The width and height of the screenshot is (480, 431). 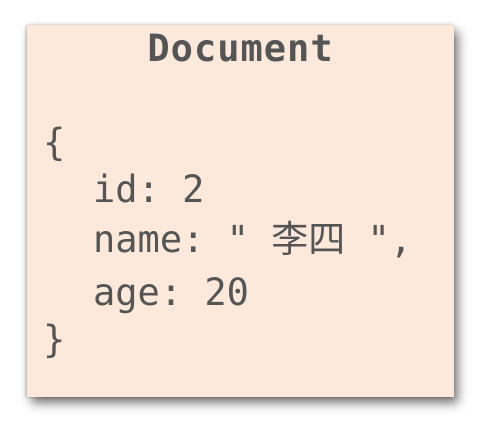 What do you see at coordinates (240, 48) in the screenshot?
I see `document-title: Document` at bounding box center [240, 48].